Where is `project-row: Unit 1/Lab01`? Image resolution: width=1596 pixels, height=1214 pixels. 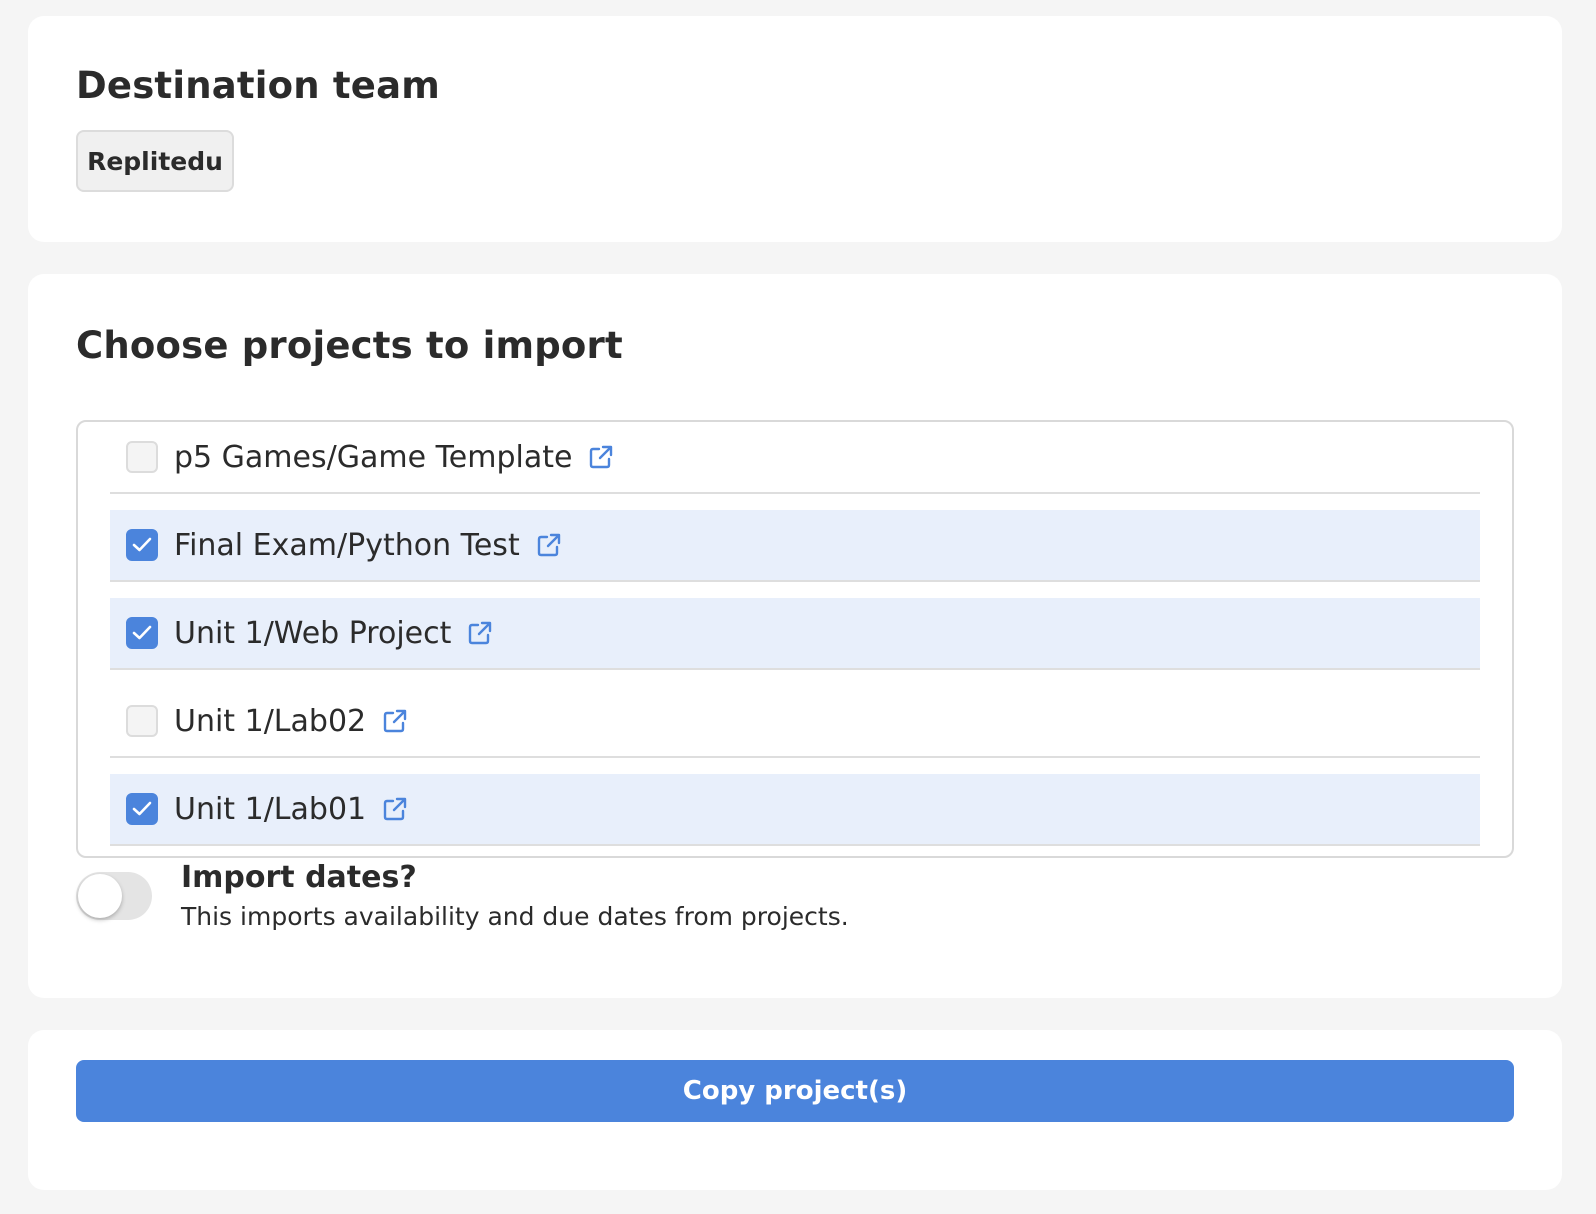 project-row: Unit 1/Lab01 is located at coordinates (795, 810).